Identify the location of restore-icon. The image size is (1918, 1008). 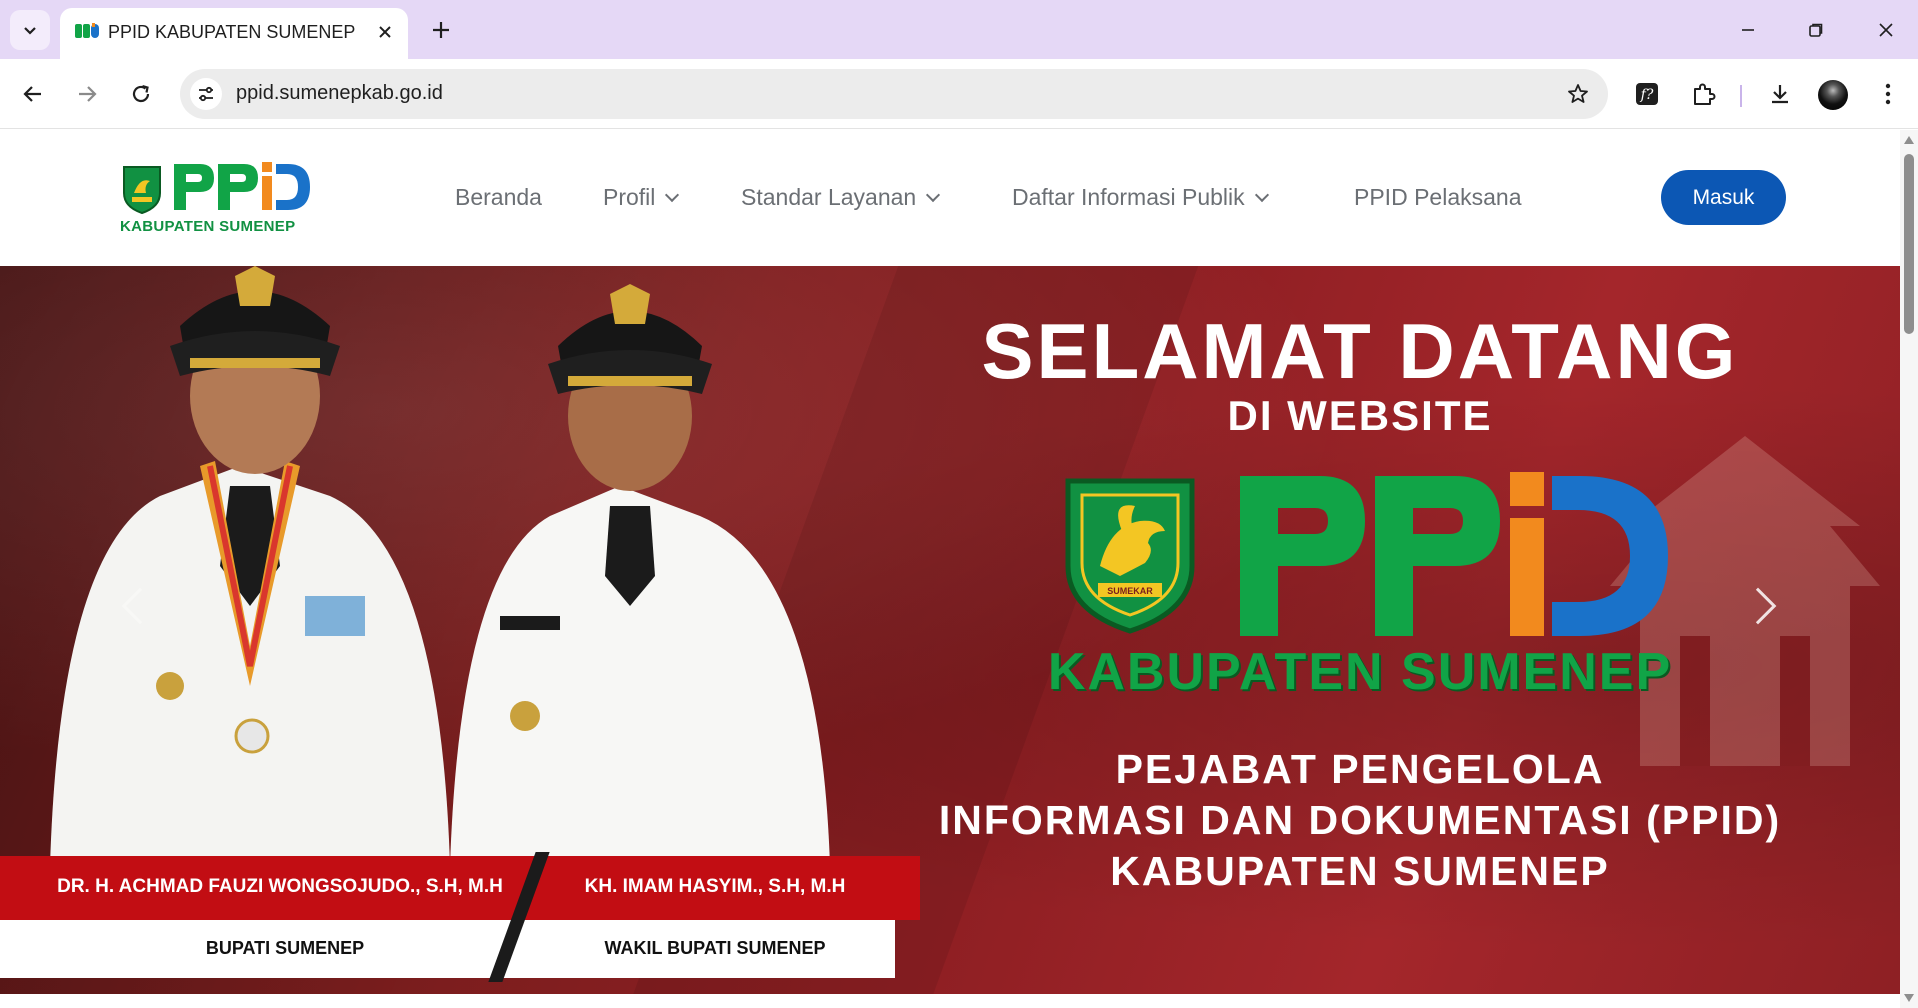
(1816, 30).